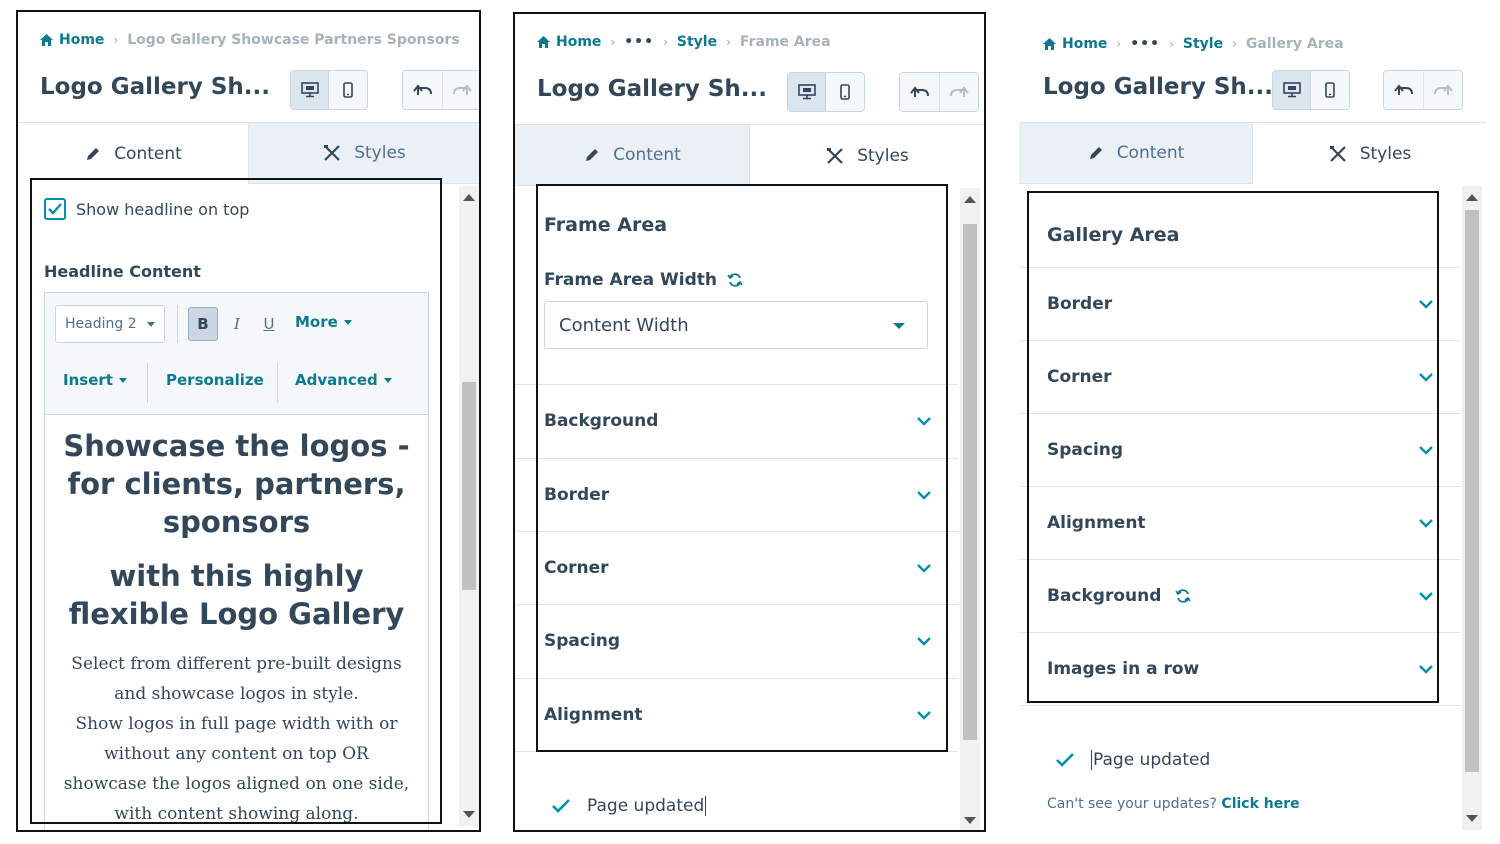 This screenshot has width=1500, height=844. I want to click on breadcrumb: Home › ••• › Style › Gallery Area, so click(1193, 44).